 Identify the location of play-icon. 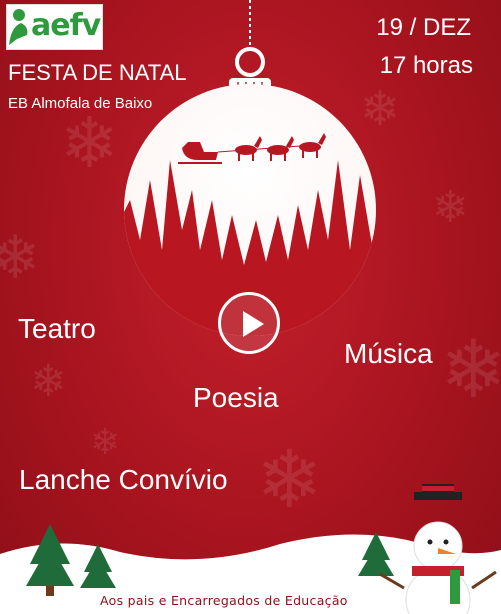
(253, 324).